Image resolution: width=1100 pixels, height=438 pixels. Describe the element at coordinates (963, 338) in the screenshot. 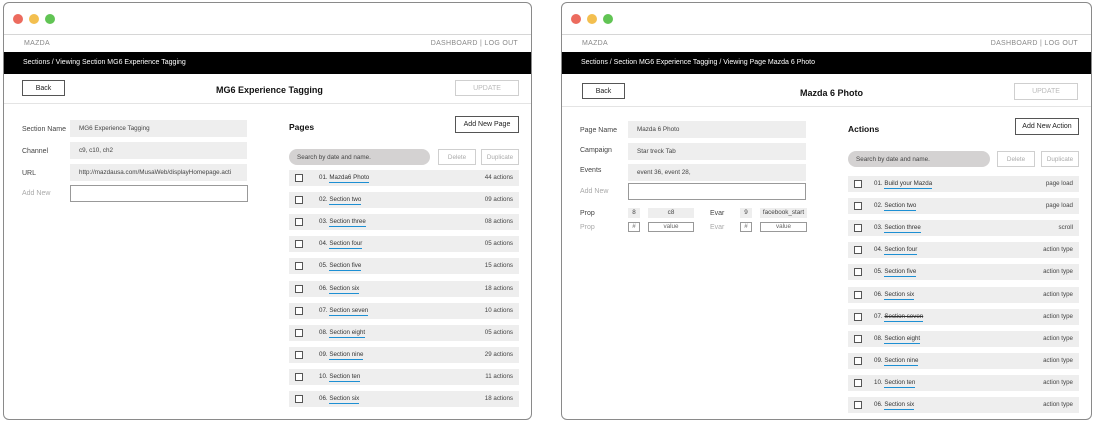

I see `list-row: 08. Section eight action type` at that location.